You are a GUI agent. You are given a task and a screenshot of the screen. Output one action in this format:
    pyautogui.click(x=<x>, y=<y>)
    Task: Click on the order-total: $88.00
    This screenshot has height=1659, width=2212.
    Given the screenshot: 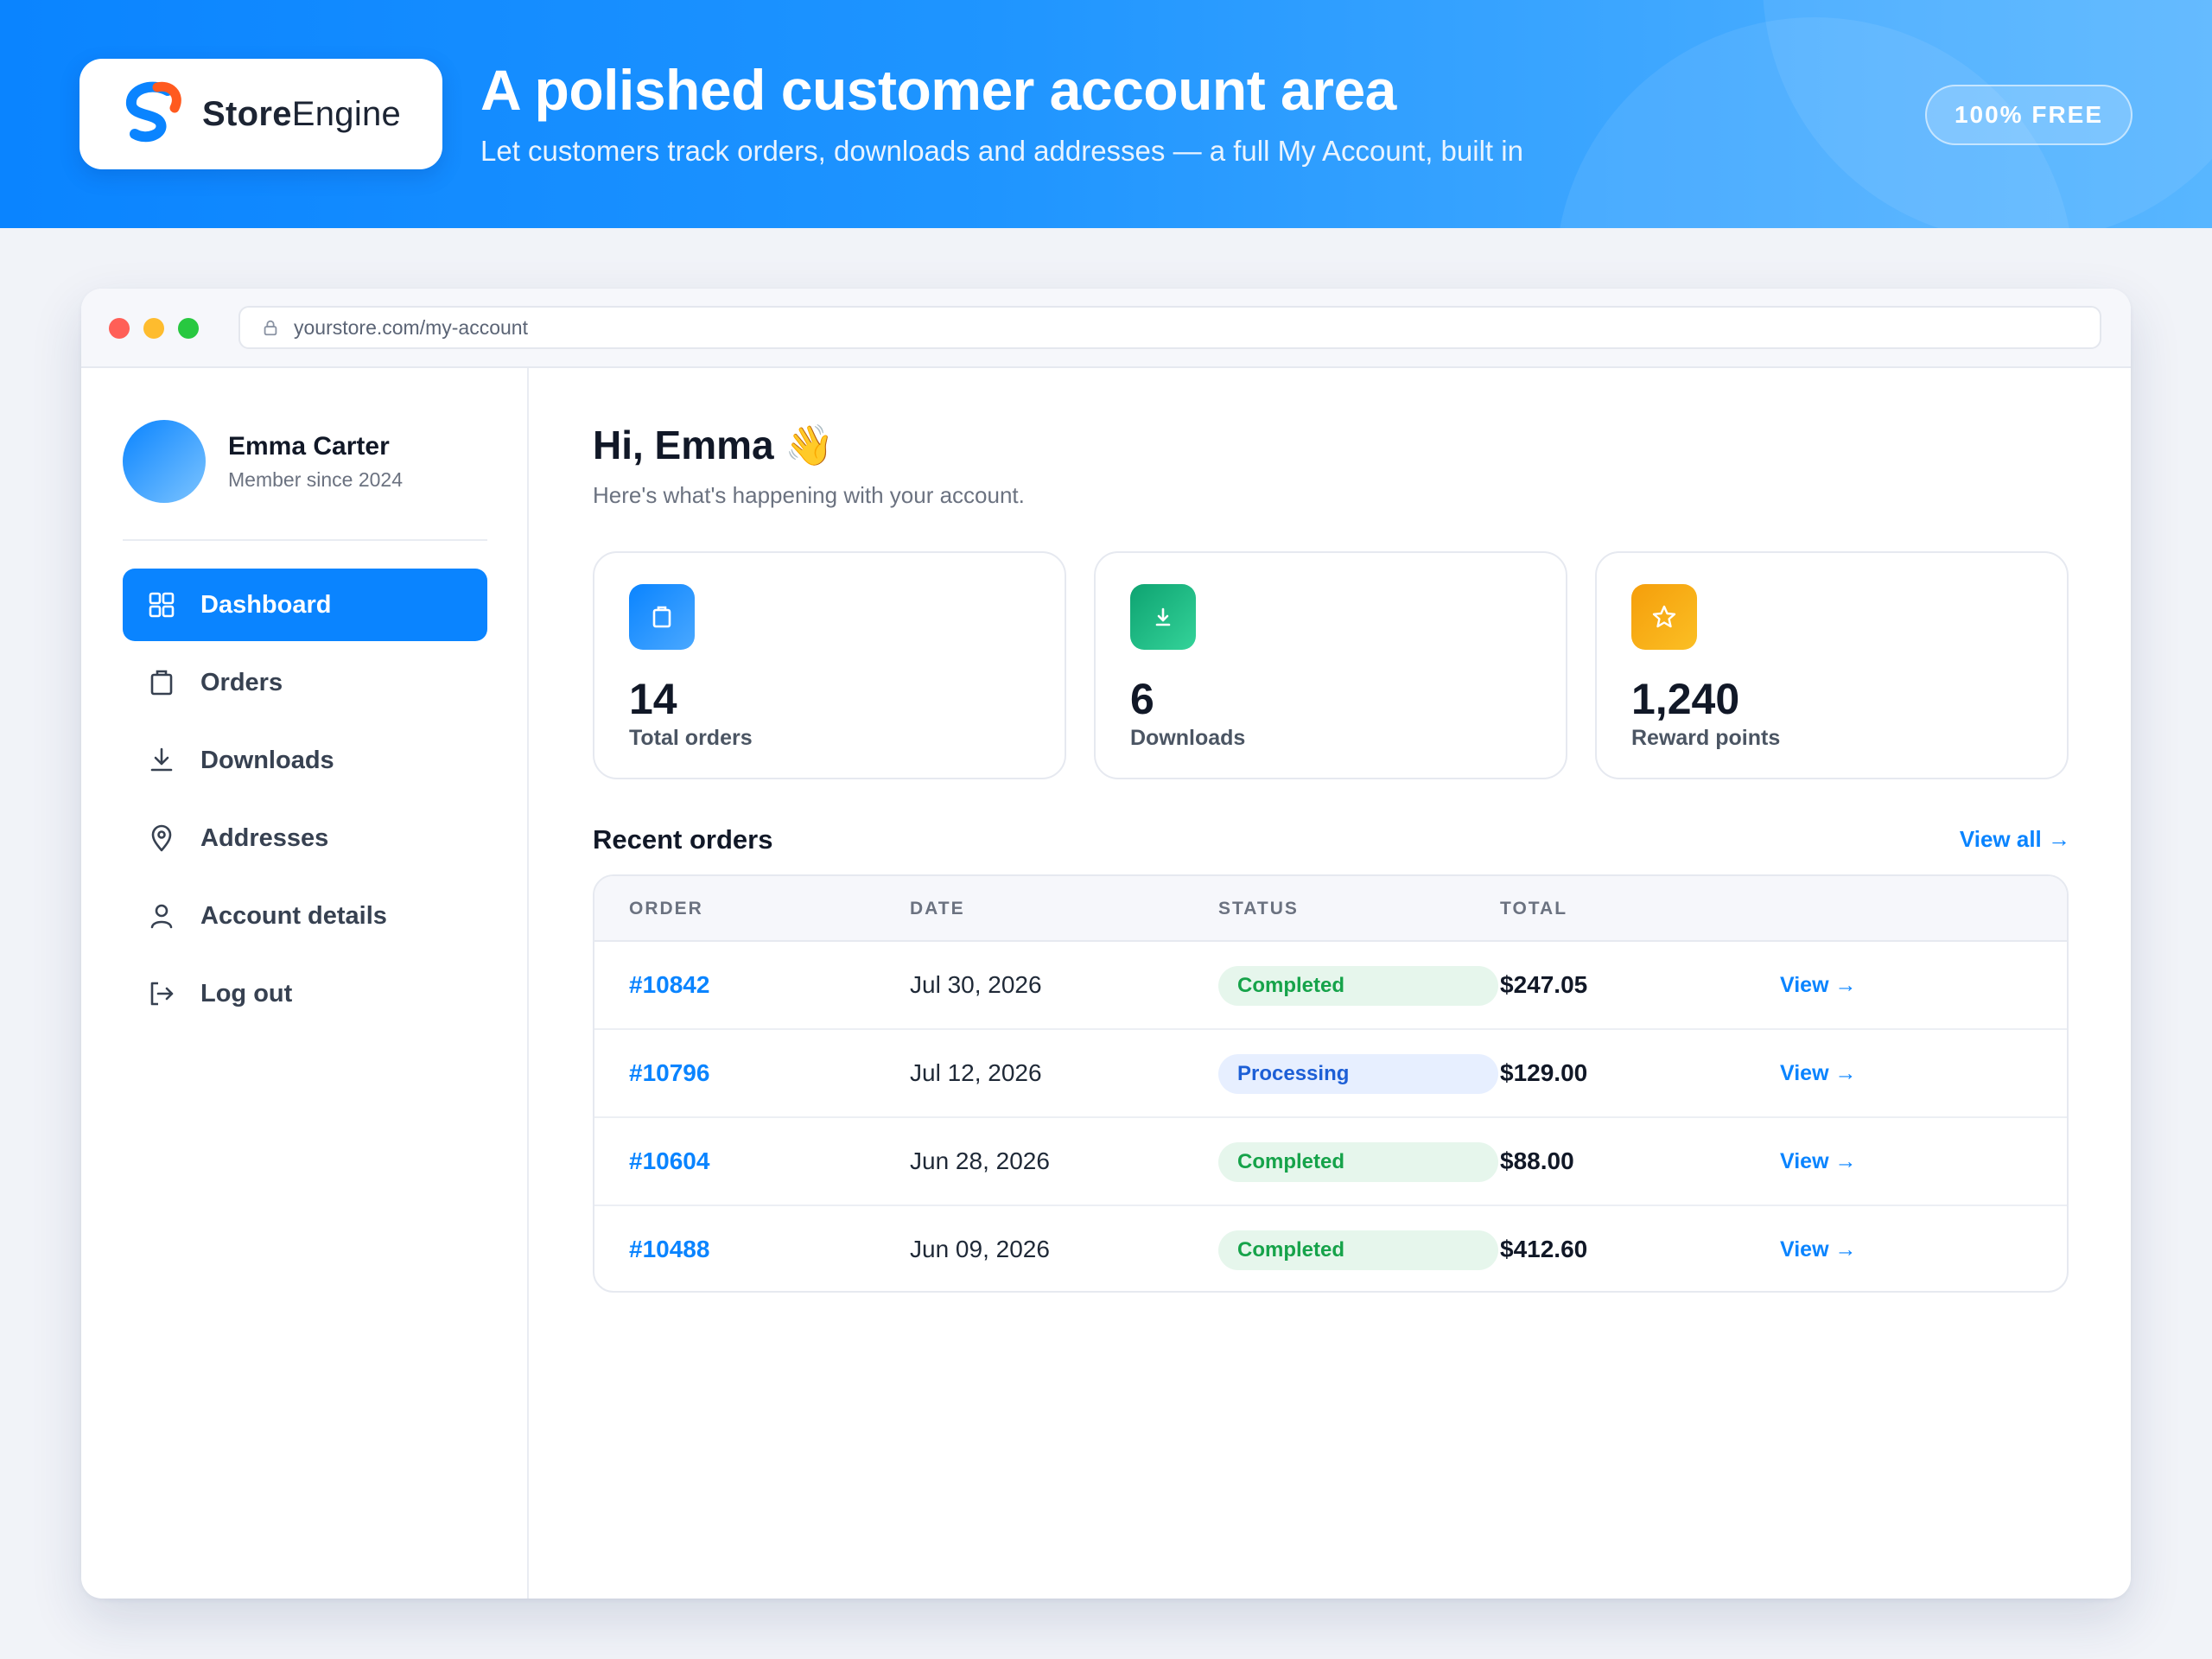 What is the action you would take?
    pyautogui.click(x=1537, y=1160)
    